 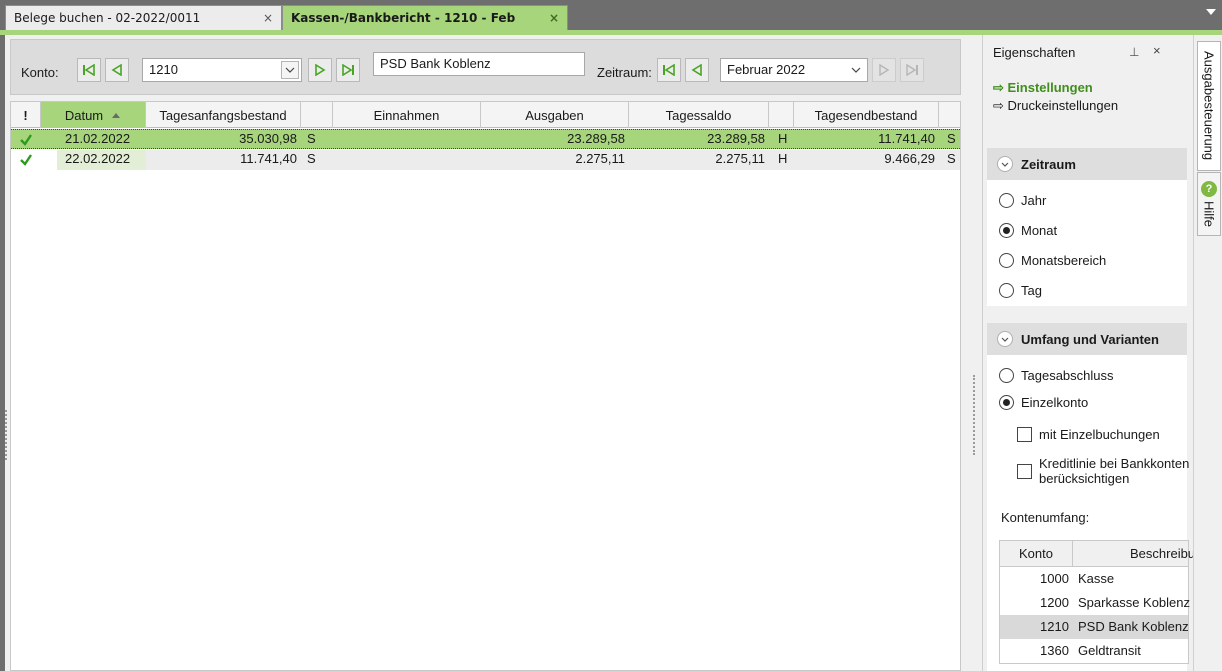 I want to click on konto-combobox: 1210, so click(x=222, y=70).